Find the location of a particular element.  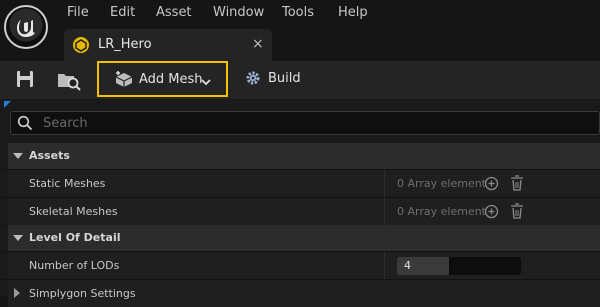

add-mesh-button: Add Mesh is located at coordinates (162, 79).